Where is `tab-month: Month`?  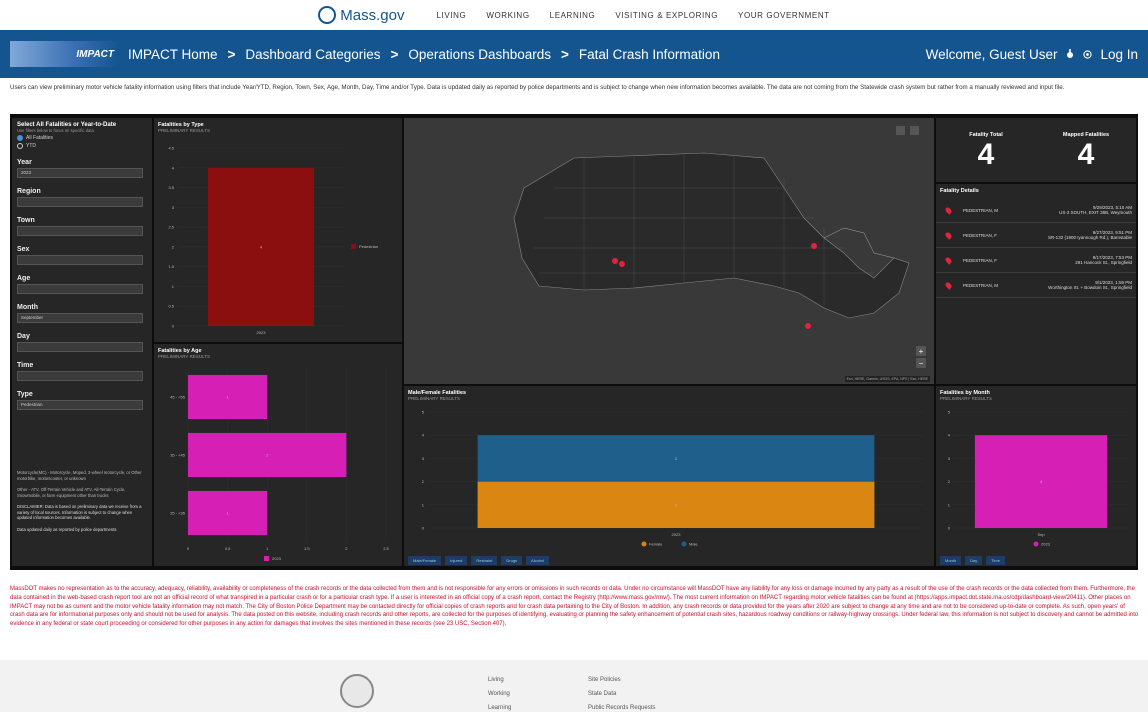
tab-month: Month is located at coordinates (951, 560).